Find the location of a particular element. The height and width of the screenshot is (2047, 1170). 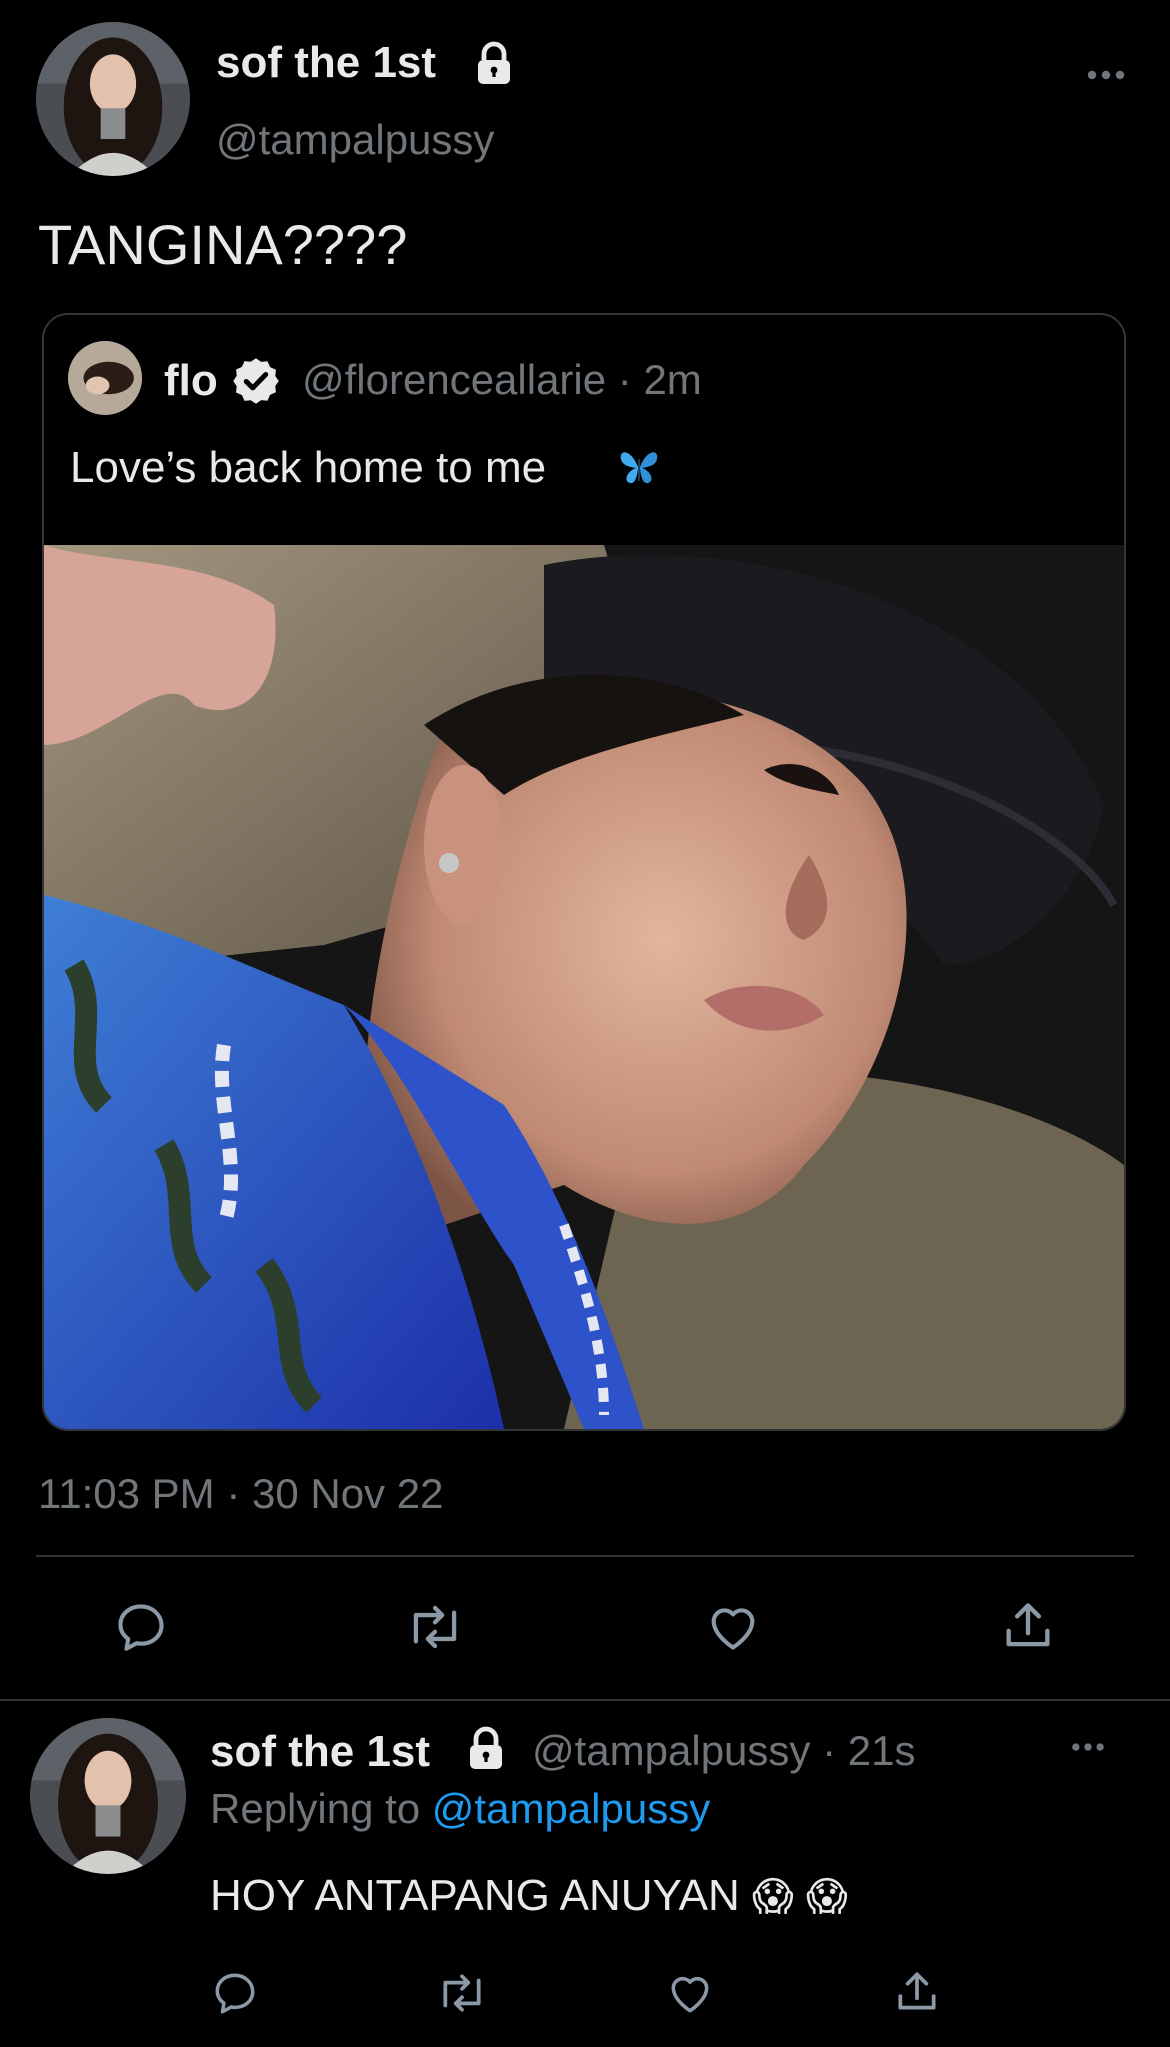

tweet-text: TANGINA???? is located at coordinates (223, 244).